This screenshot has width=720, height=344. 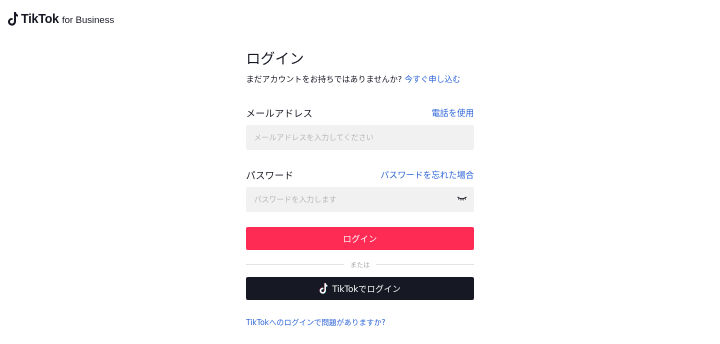 I want to click on password-input, so click(x=360, y=199).